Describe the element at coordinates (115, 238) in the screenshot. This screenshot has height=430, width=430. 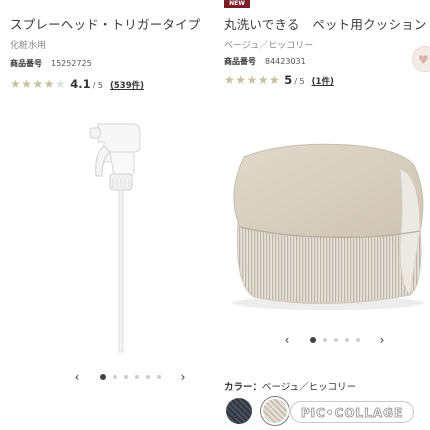
I see `spray-bottle-head-image` at that location.